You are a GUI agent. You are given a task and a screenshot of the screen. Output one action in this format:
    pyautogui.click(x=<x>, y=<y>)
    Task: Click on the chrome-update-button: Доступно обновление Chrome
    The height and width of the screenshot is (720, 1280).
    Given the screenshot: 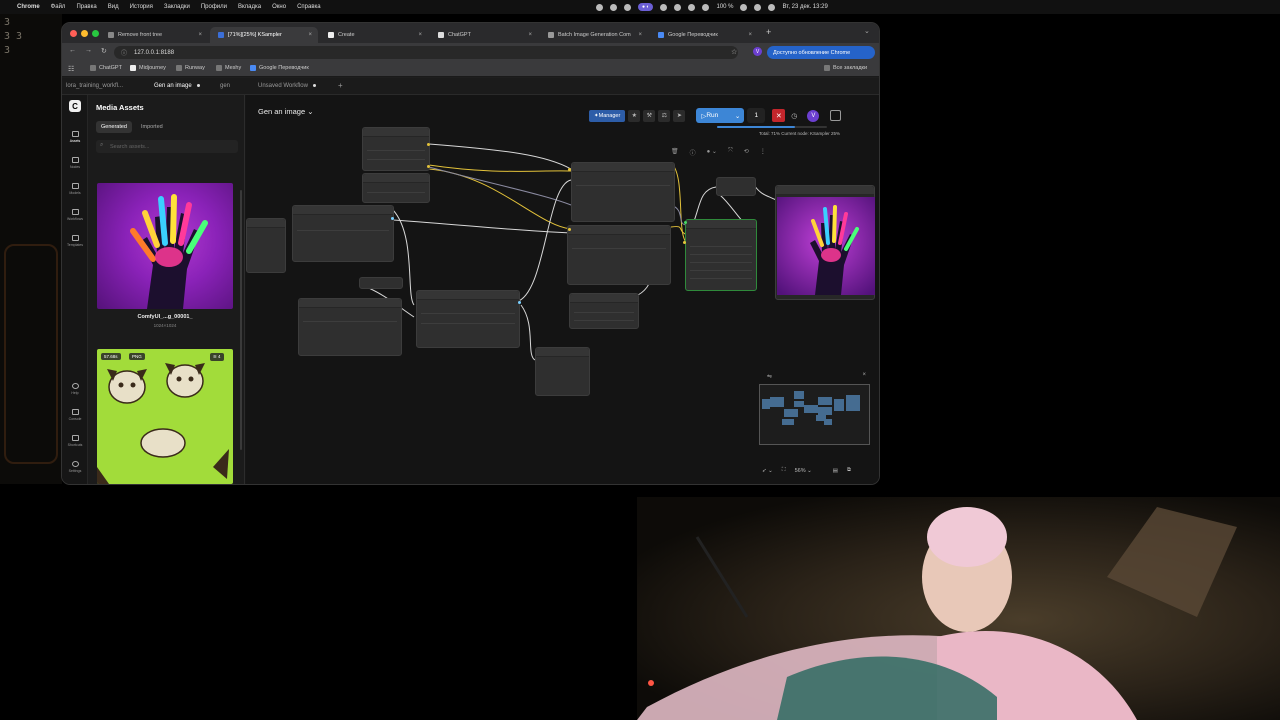 What is the action you would take?
    pyautogui.click(x=821, y=52)
    